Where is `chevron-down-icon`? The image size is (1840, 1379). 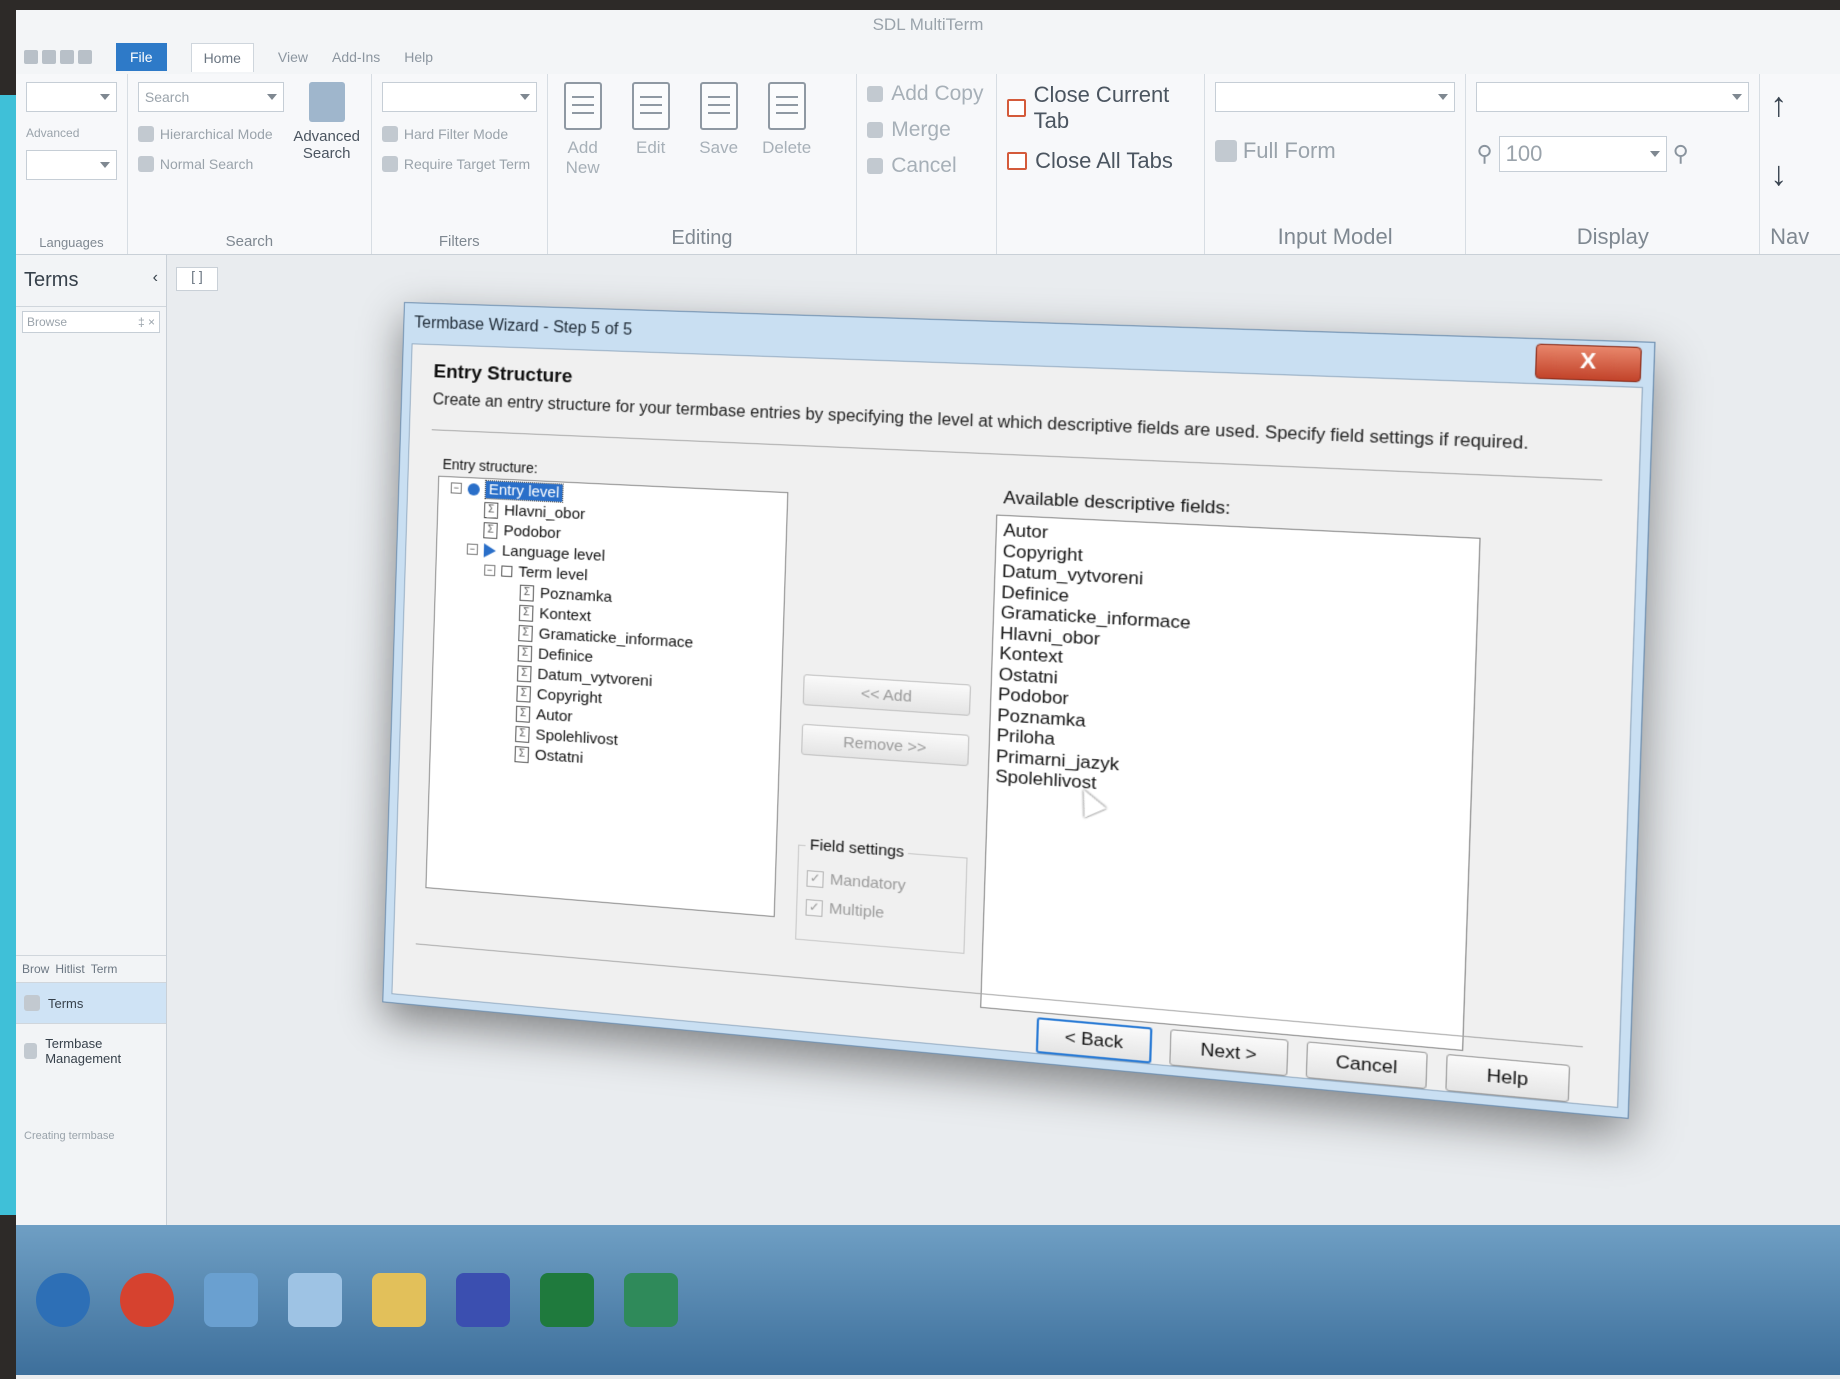 chevron-down-icon is located at coordinates (272, 97).